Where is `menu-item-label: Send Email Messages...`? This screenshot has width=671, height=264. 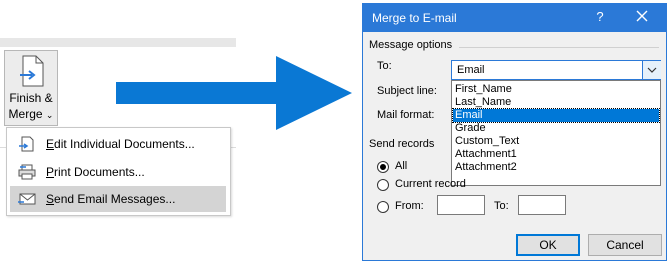
menu-item-label: Send Email Messages... is located at coordinates (110, 199).